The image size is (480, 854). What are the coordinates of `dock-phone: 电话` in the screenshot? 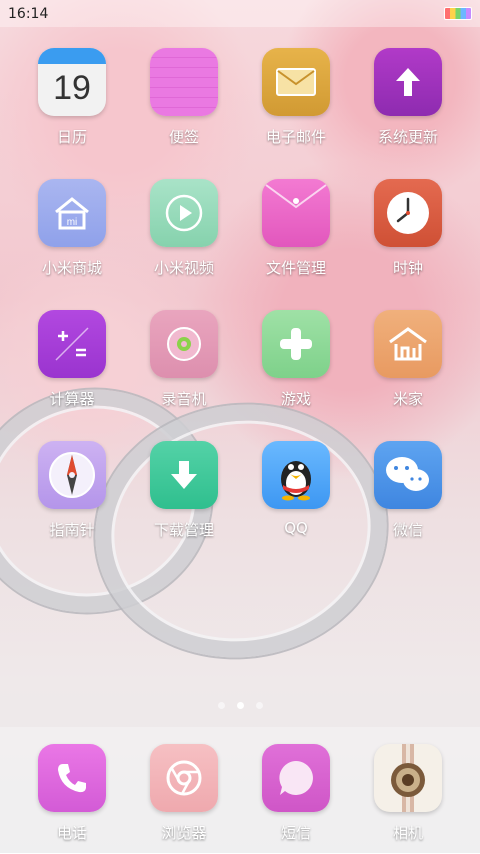 It's located at (72, 799).